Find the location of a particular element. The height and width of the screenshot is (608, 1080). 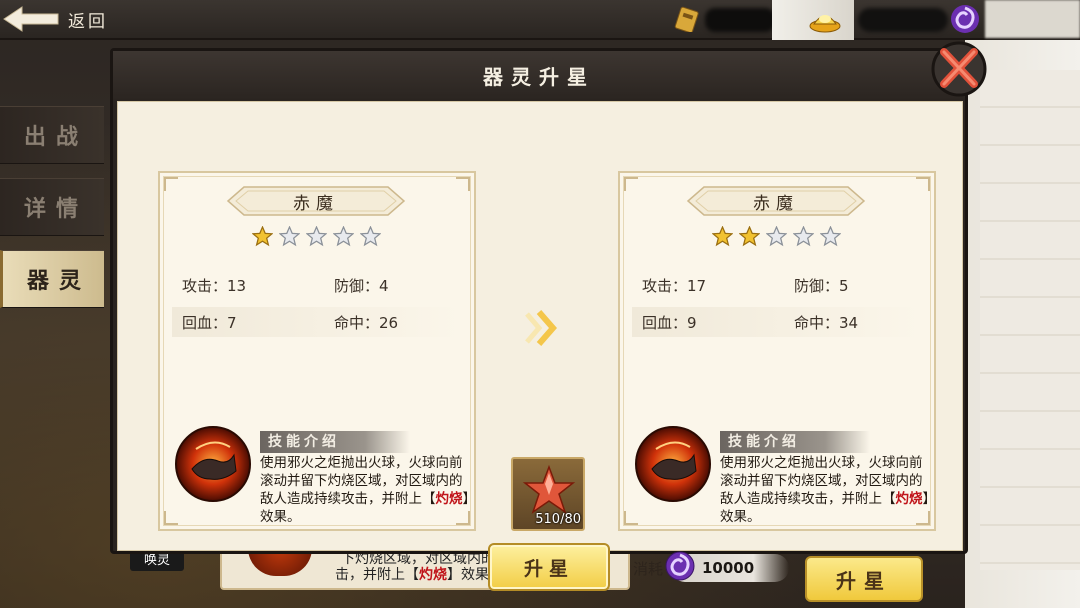

upgrade-star-button: 升星 is located at coordinates (549, 567).